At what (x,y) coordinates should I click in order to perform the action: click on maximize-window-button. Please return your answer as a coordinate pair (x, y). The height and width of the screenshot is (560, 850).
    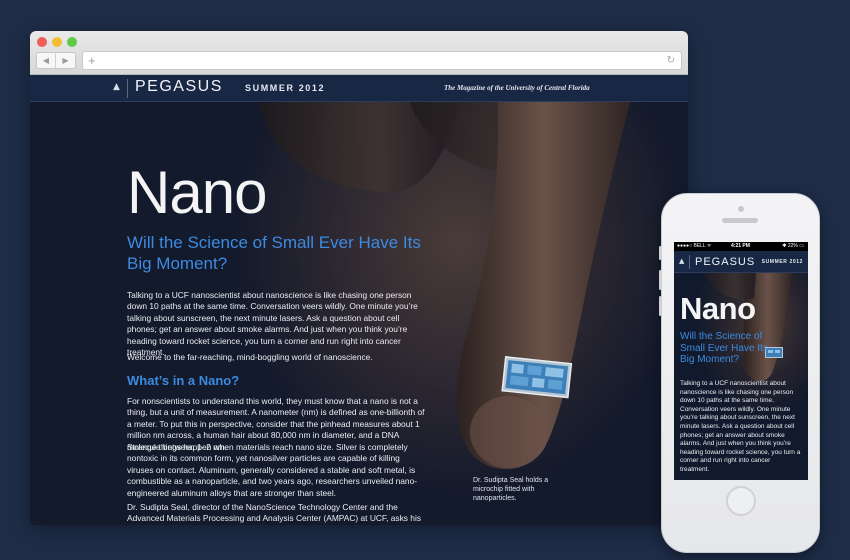
    Looking at the image, I should click on (72, 42).